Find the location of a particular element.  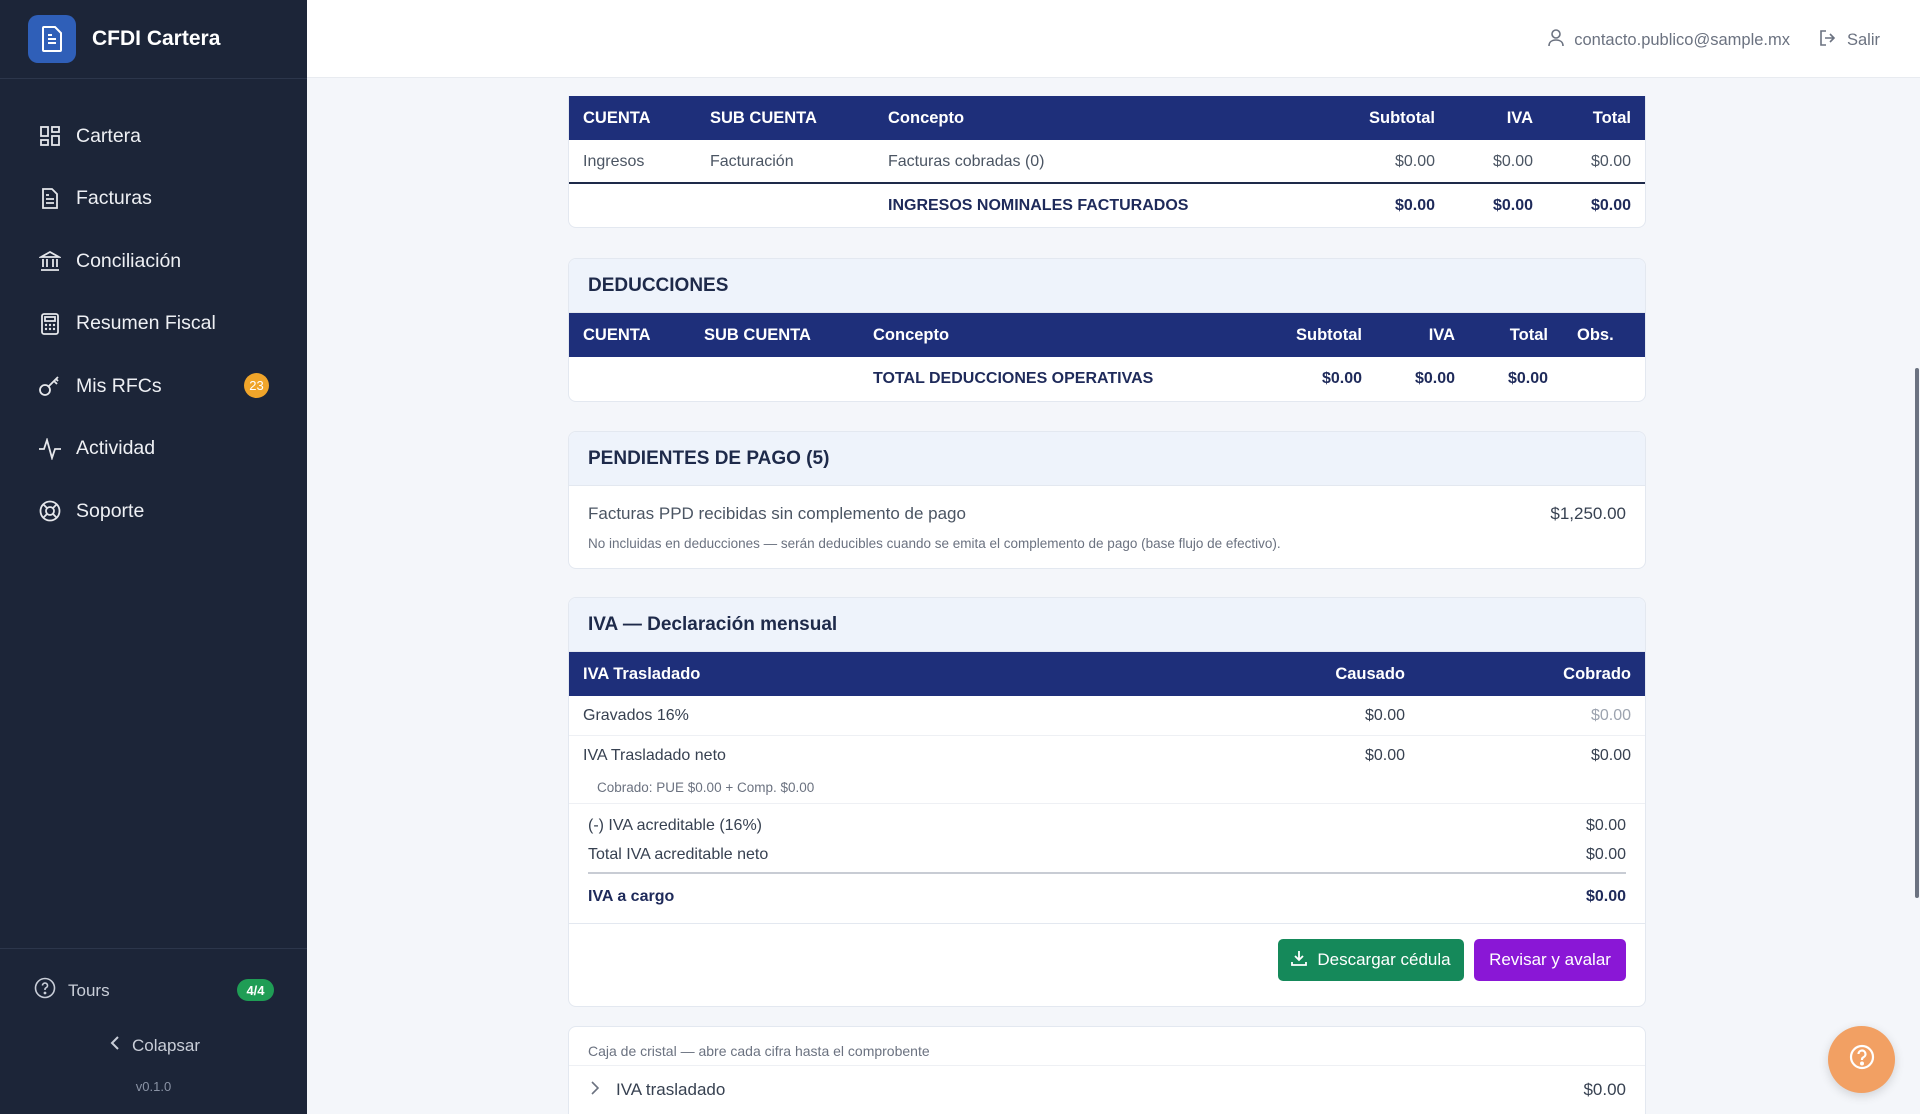

gravados-causado: $0.00 is located at coordinates (1384, 715).